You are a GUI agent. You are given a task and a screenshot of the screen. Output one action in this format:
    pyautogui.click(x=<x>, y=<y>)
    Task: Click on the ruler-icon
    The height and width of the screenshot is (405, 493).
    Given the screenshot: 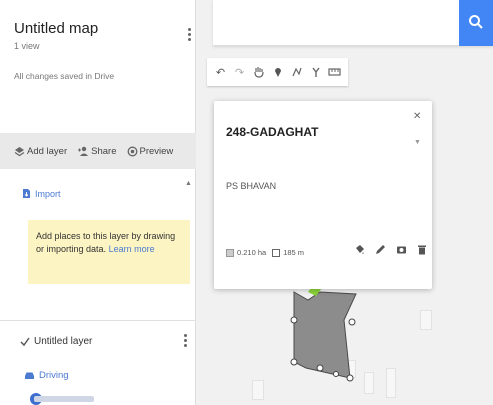 What is the action you would take?
    pyautogui.click(x=334, y=72)
    